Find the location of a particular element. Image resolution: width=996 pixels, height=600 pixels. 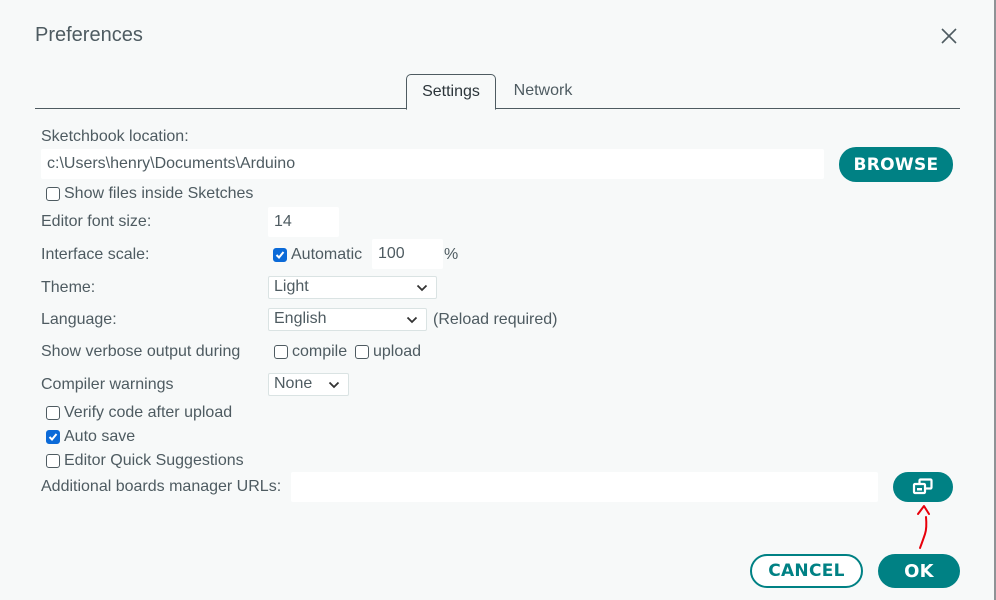

auto-save-checkbox is located at coordinates (53, 437).